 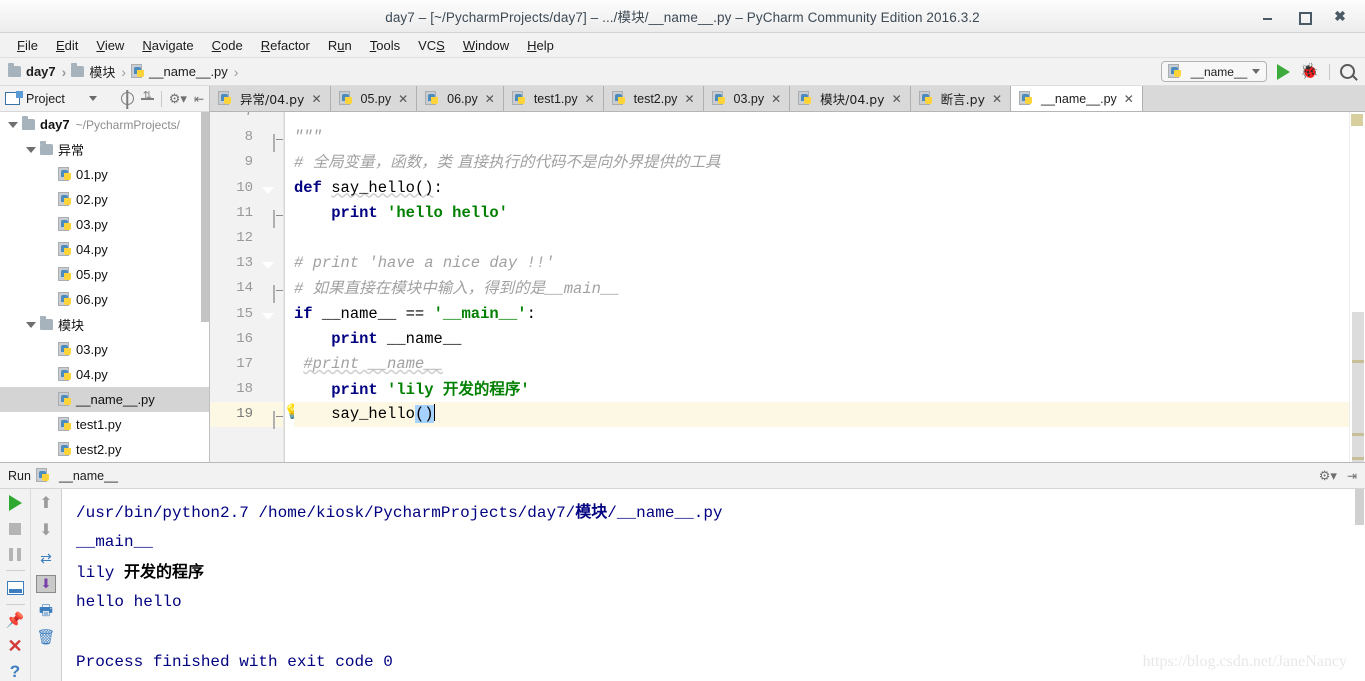 What do you see at coordinates (1077, 98) in the screenshot?
I see `editor-tab: __name__.py ✕` at bounding box center [1077, 98].